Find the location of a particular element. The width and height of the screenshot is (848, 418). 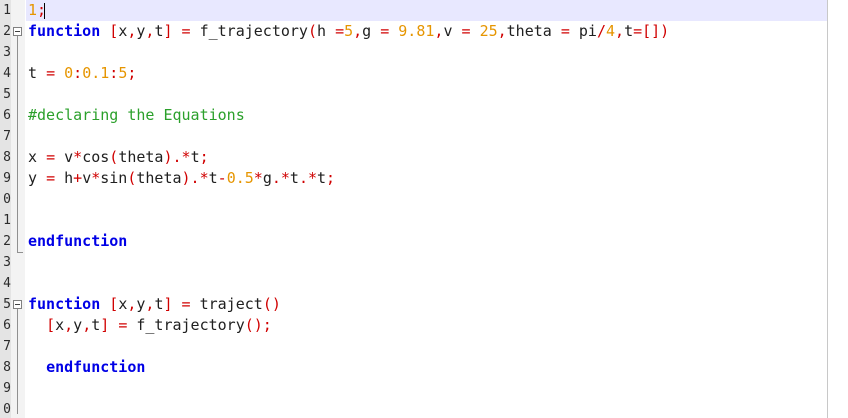

edge-guide-line is located at coordinates (827, 209).